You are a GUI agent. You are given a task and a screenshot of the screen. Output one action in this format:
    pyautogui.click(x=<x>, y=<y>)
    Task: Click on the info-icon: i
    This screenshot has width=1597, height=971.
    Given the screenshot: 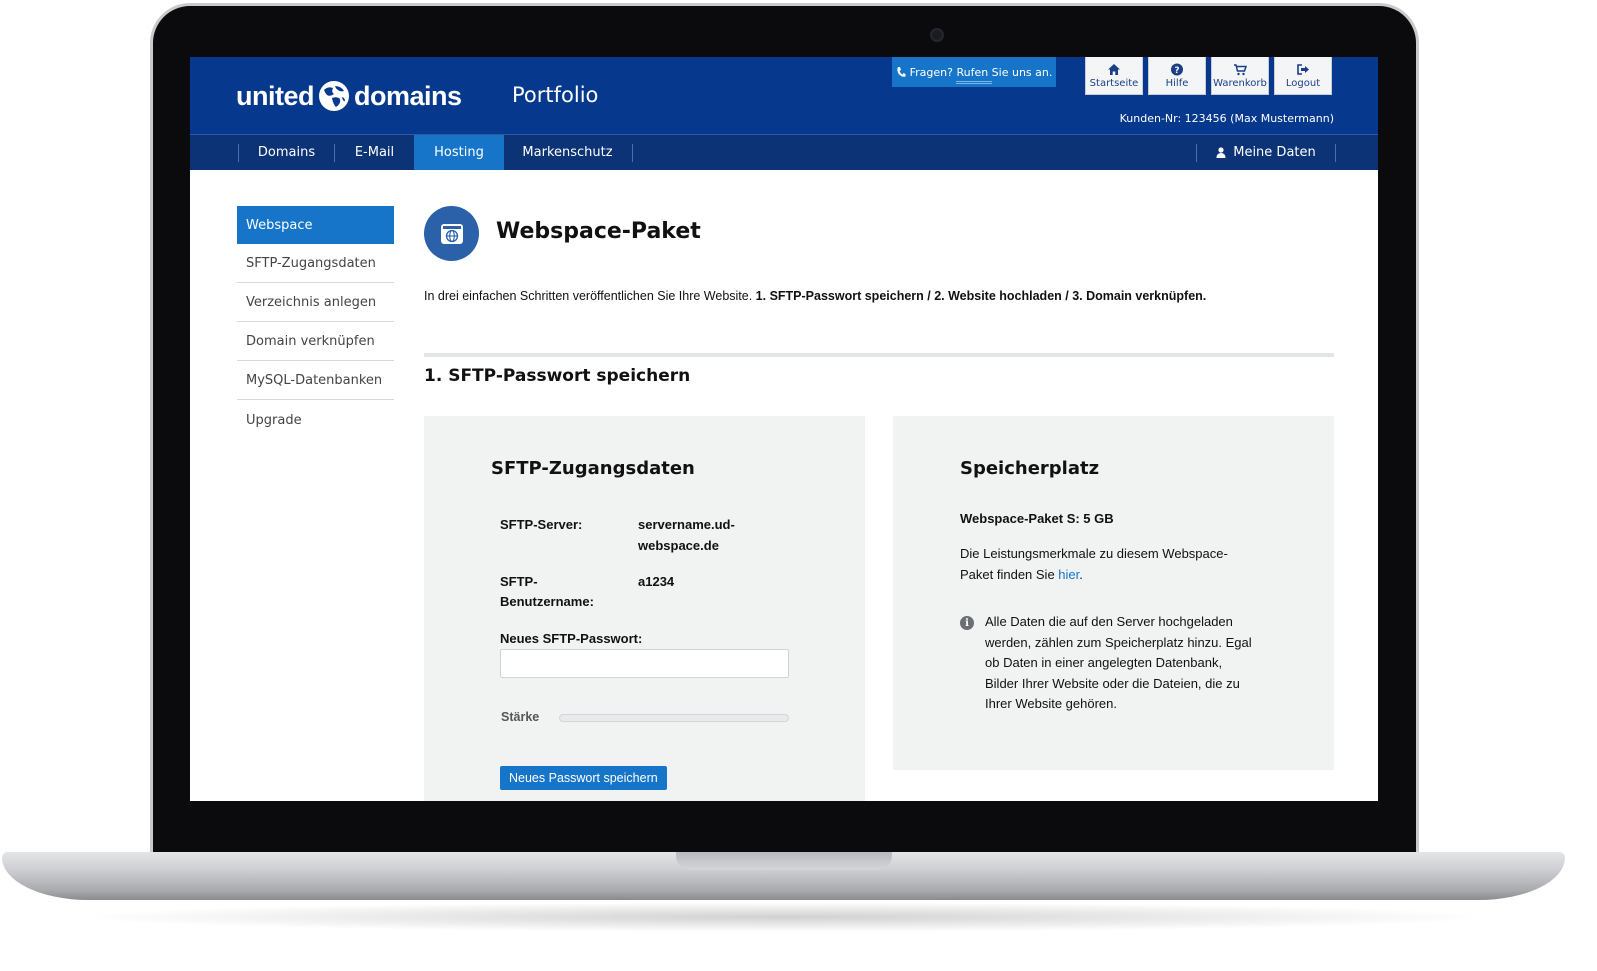 What is the action you would take?
    pyautogui.click(x=967, y=623)
    